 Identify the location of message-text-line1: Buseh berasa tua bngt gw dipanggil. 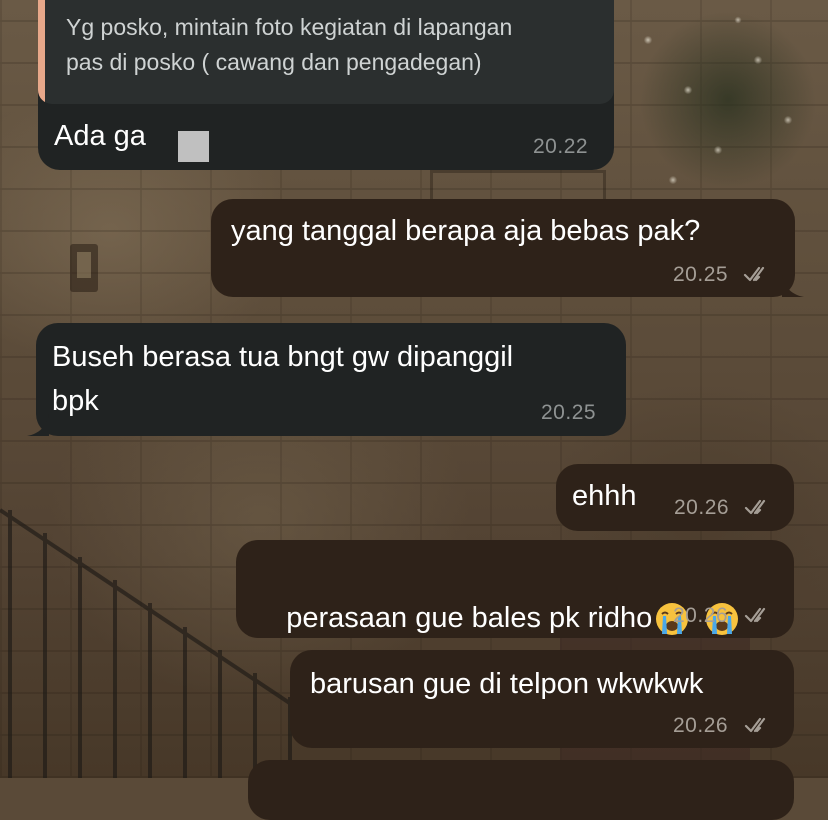
(283, 357).